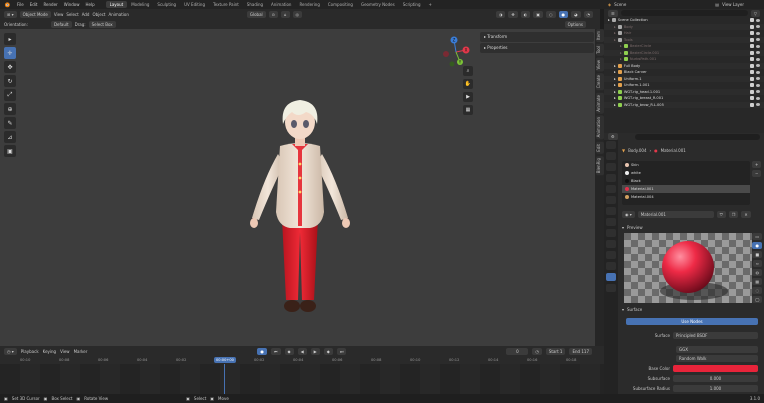 This screenshot has height=403, width=764. Describe the element at coordinates (733, 4) in the screenshot. I see `view-layer-label: View Layer` at that location.